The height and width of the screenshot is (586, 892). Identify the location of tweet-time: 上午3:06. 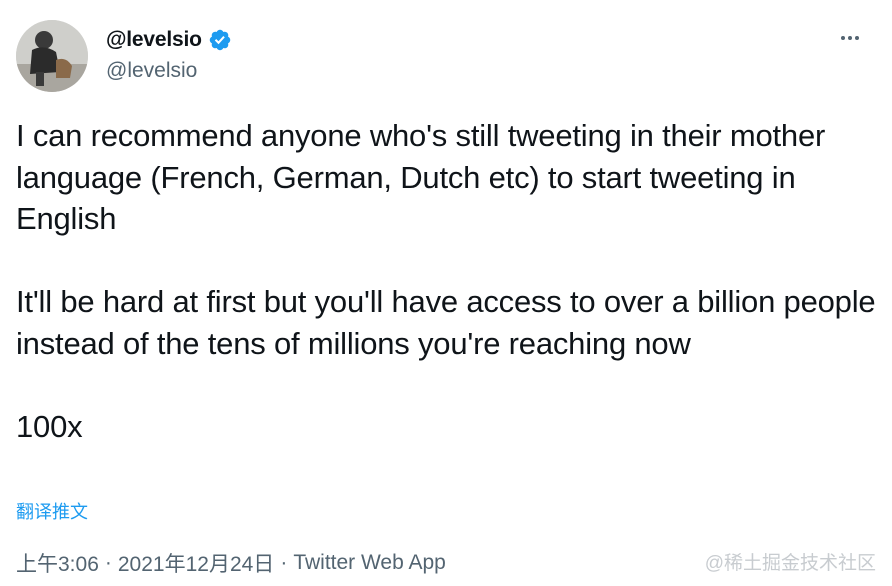
(57, 563).